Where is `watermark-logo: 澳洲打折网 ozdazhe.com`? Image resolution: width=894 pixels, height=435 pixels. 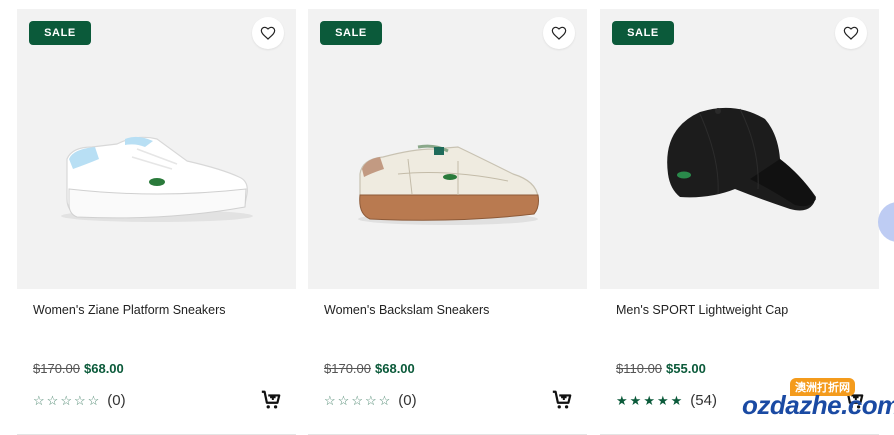 watermark-logo: 澳洲打折网 ozdazhe.com is located at coordinates (803, 403).